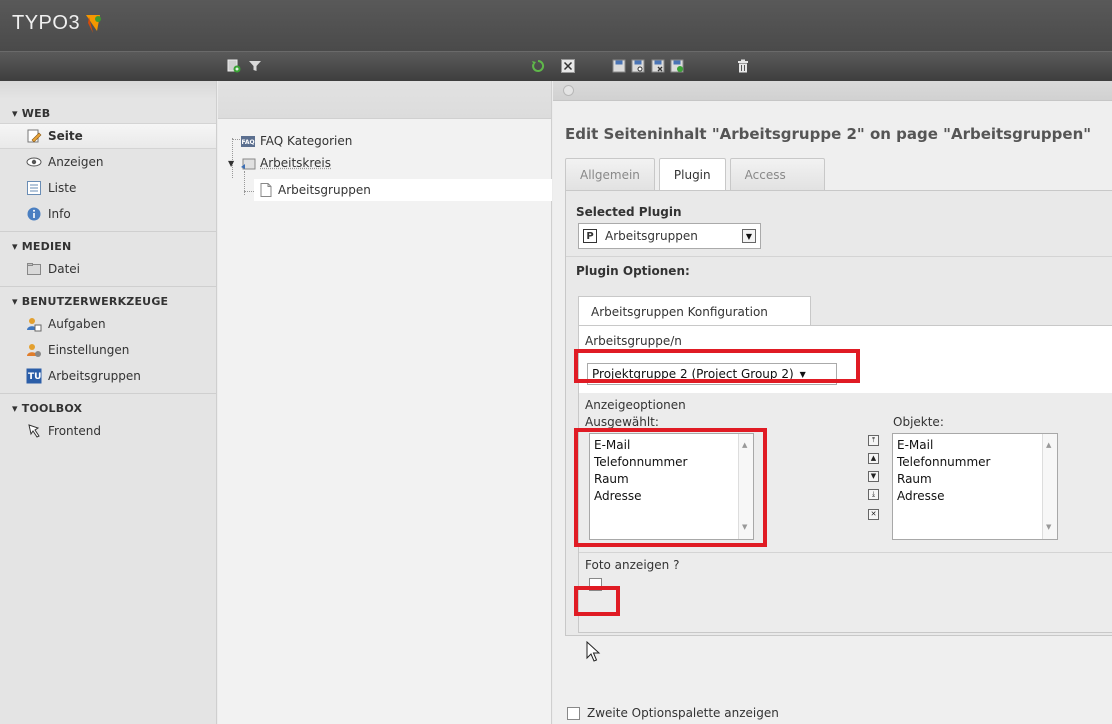 The width and height of the screenshot is (1112, 724). Describe the element at coordinates (34, 350) in the screenshot. I see `user-settings-icon` at that location.